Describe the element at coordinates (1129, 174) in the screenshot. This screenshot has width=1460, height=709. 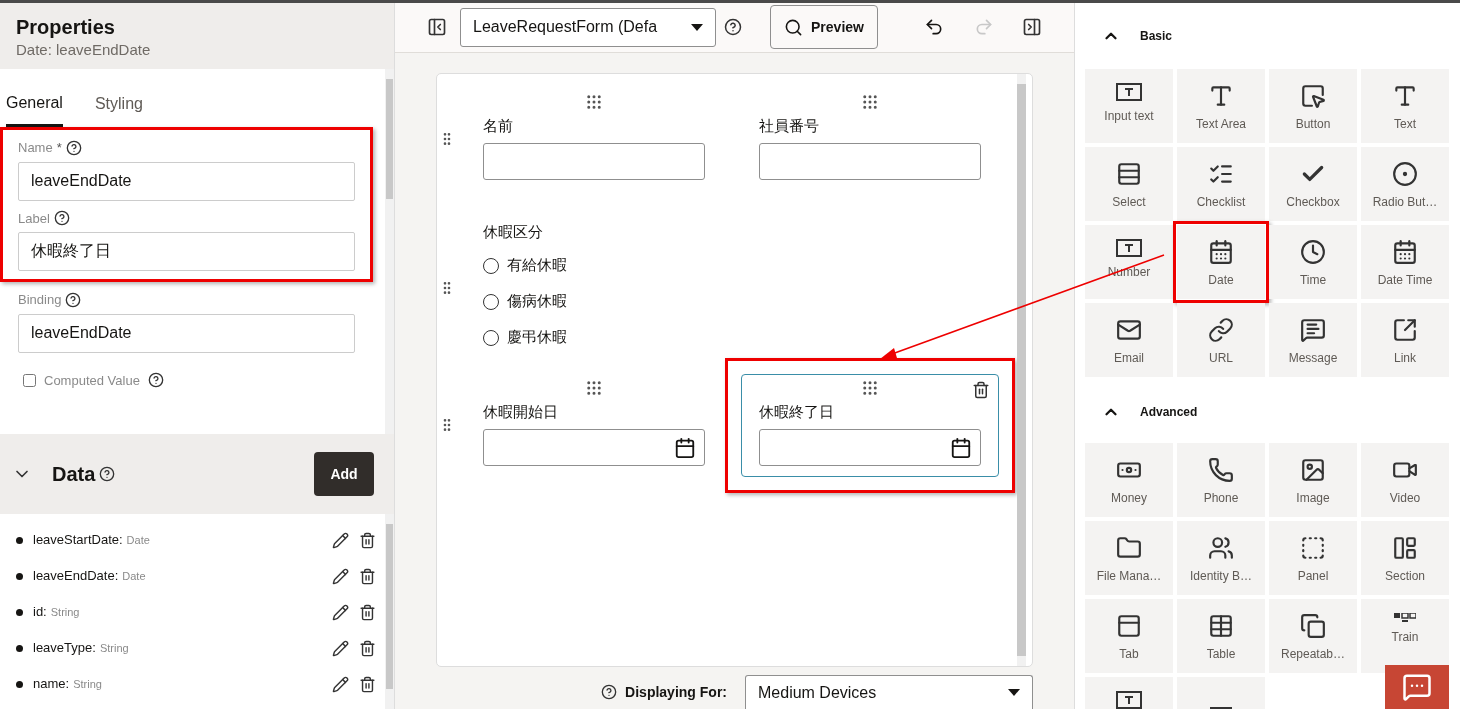
I see `select-icon` at that location.